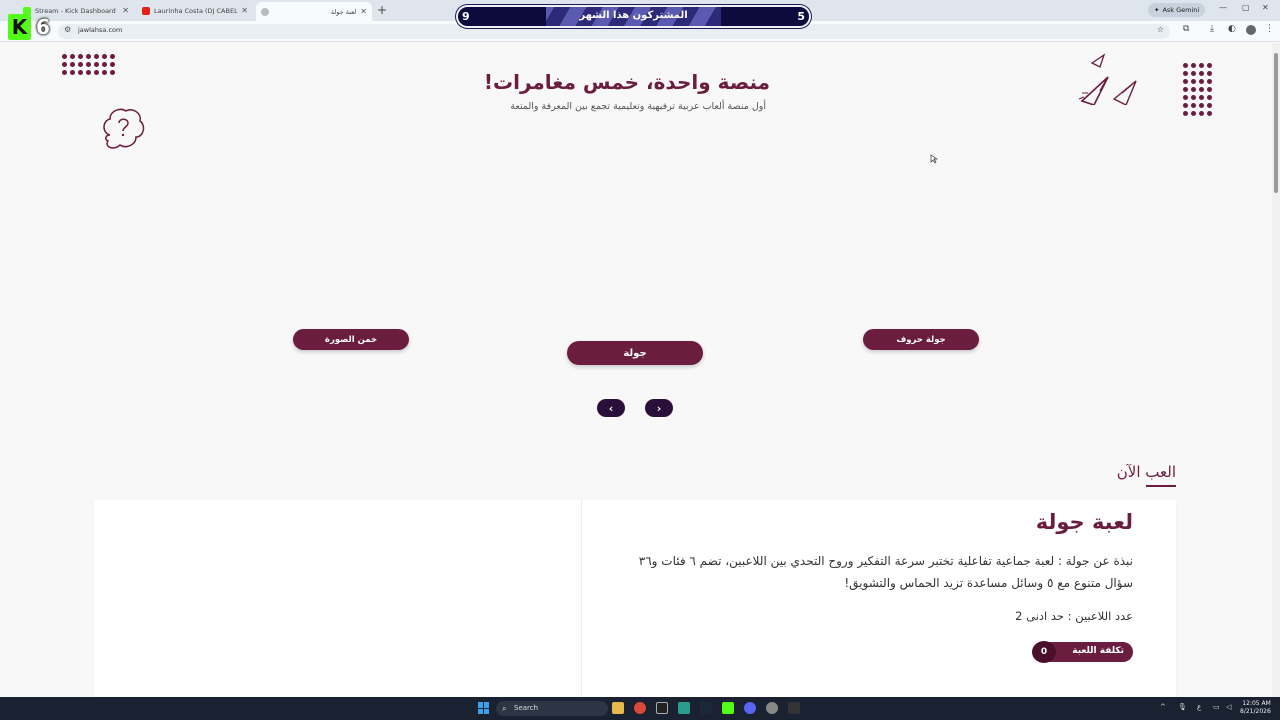 This screenshot has width=1280, height=720. I want to click on taskbar-clock: 12:05 AM 8/21/2026, so click(1255, 708).